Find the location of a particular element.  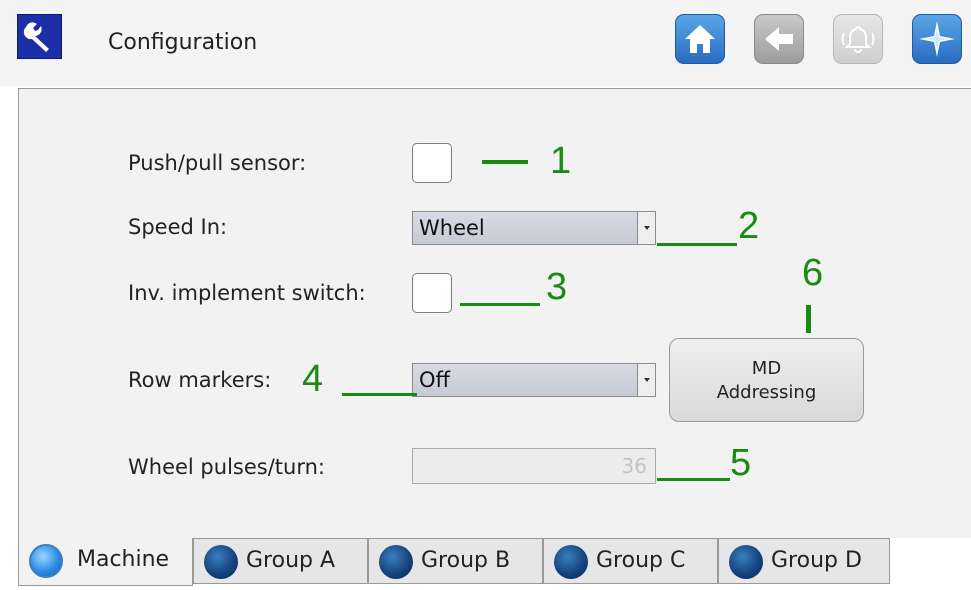

annotation-3: 3 is located at coordinates (557, 287).